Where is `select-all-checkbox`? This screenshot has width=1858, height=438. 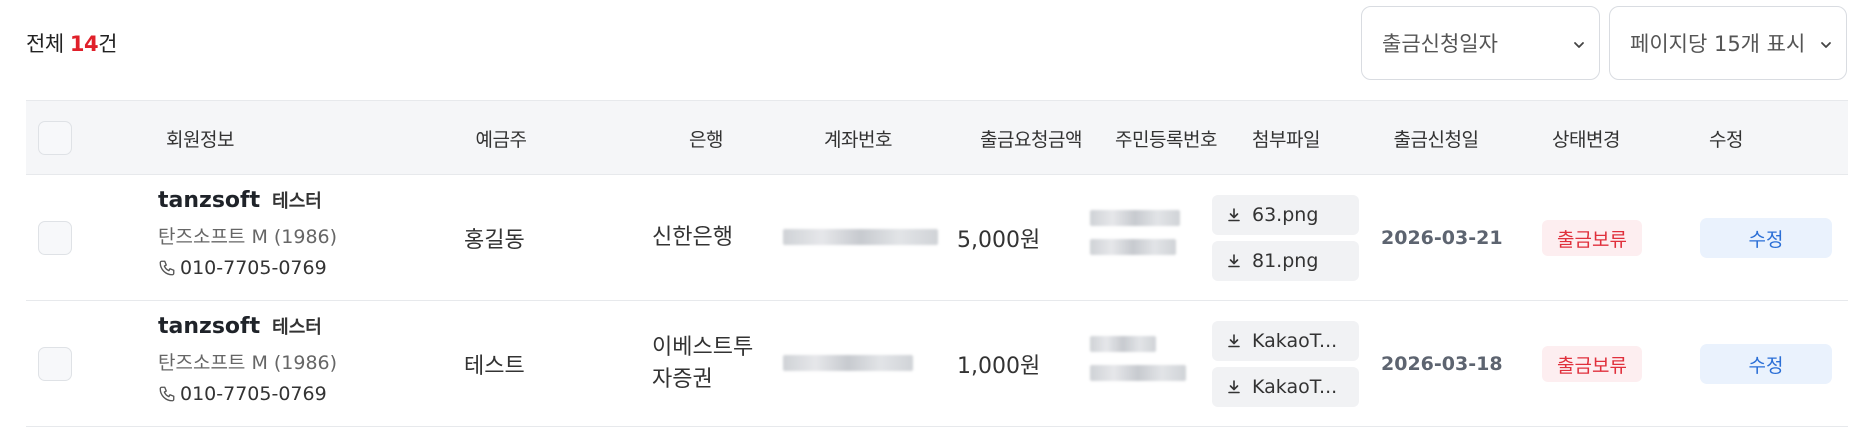 select-all-checkbox is located at coordinates (55, 138).